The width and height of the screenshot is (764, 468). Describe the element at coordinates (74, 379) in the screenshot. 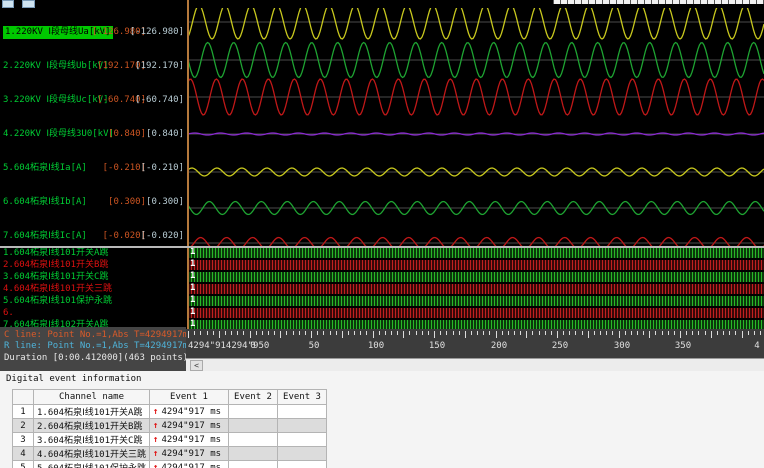

I see `section-title: Digital event information` at that location.